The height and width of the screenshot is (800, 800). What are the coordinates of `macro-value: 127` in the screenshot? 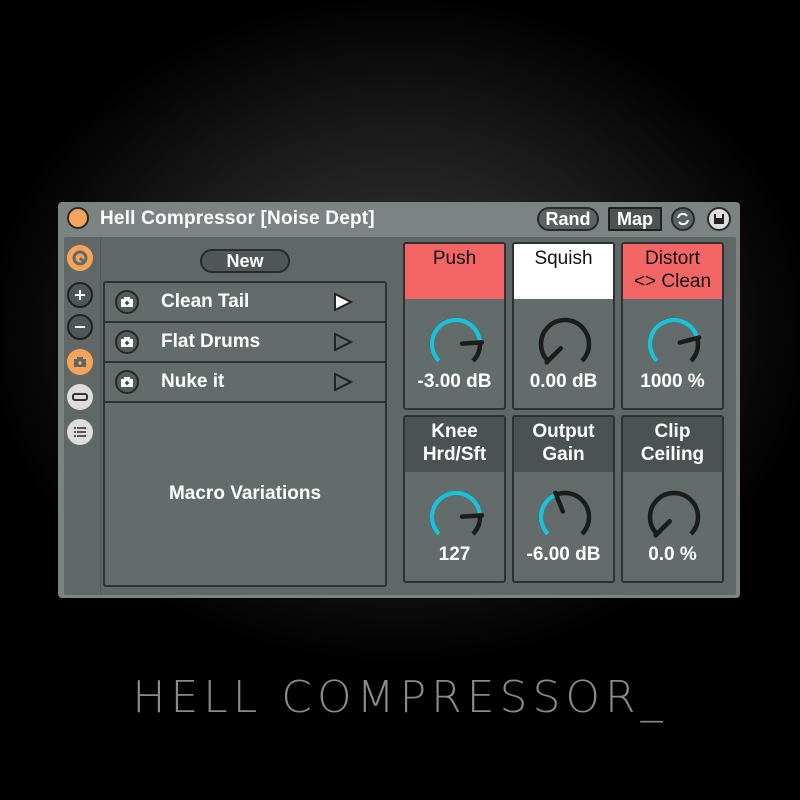 It's located at (454, 554).